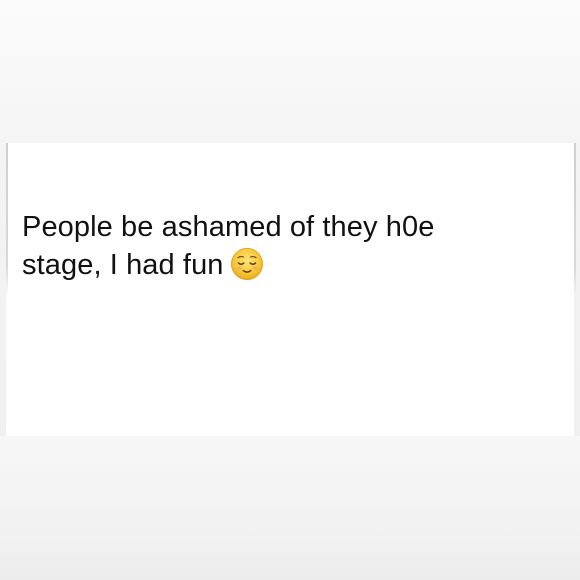 This screenshot has height=580, width=580. Describe the element at coordinates (228, 227) in the screenshot. I see `tweet-line-1: People be ashamed of they h0e` at that location.